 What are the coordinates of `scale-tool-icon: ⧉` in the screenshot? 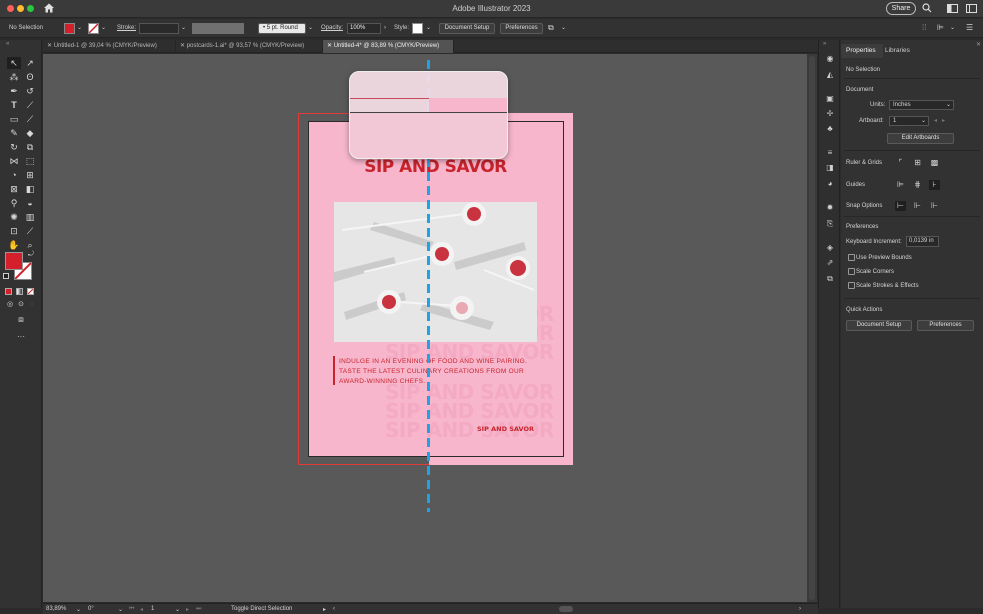 It's located at (30, 147).